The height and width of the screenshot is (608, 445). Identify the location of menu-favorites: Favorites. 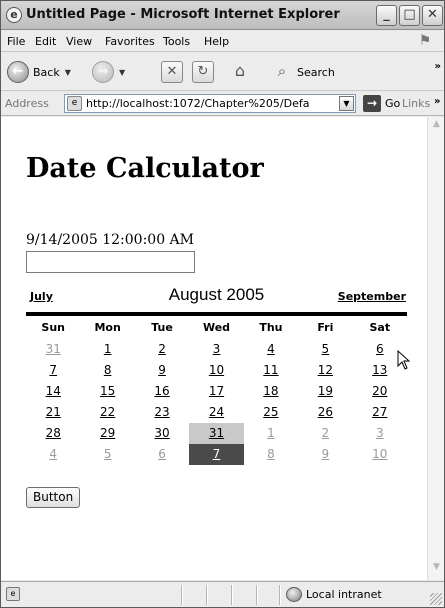
(130, 41).